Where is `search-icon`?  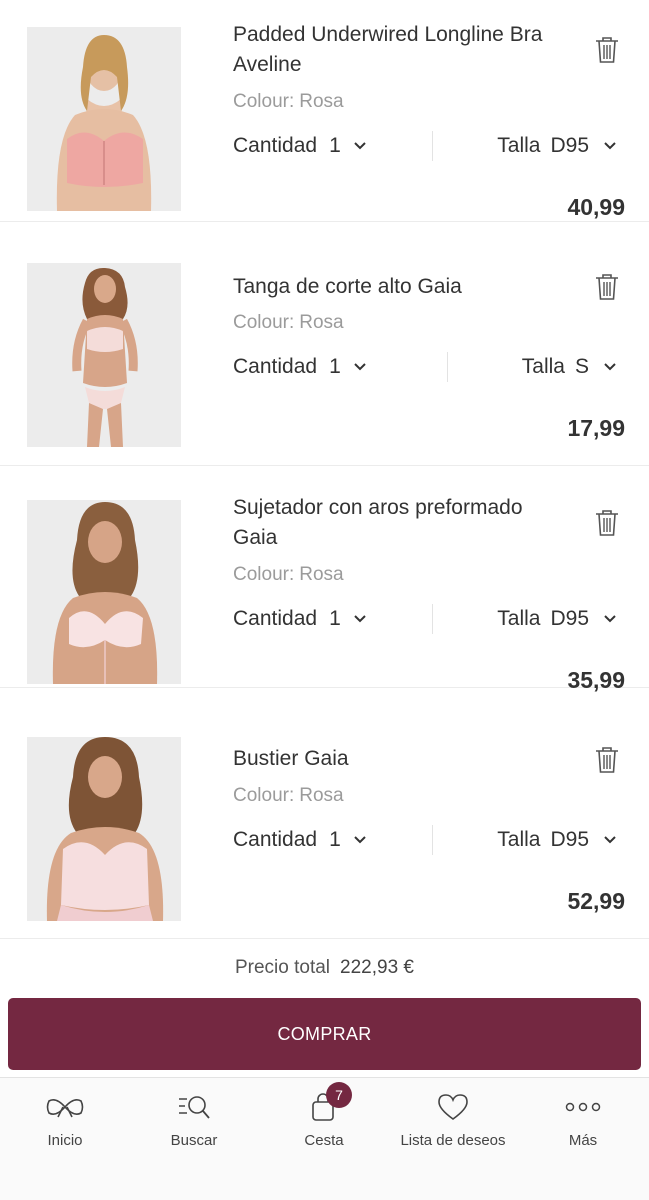
search-icon is located at coordinates (194, 1107).